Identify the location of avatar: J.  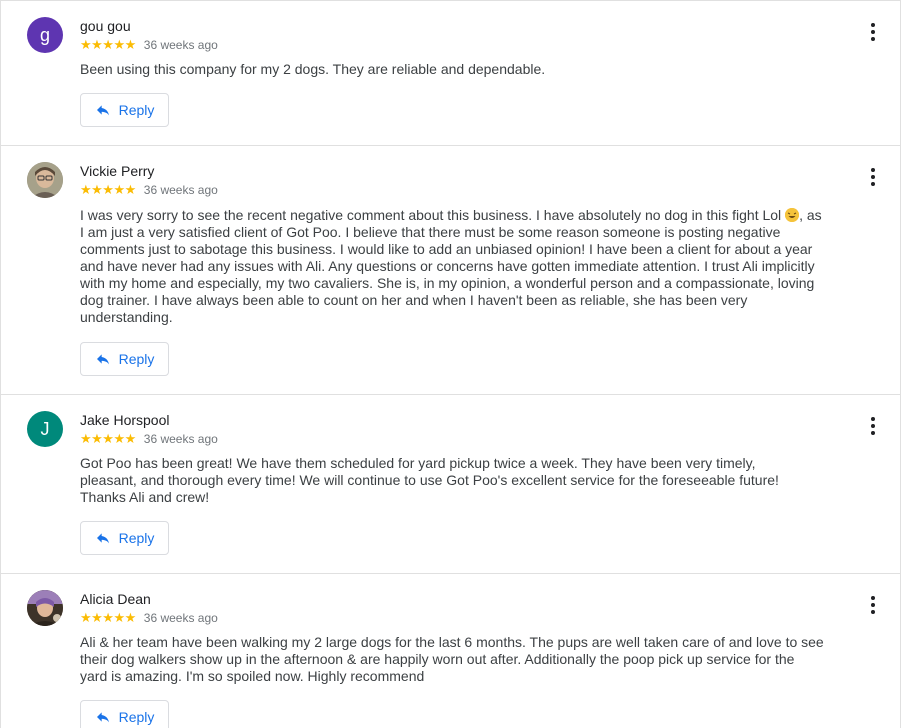
(45, 429).